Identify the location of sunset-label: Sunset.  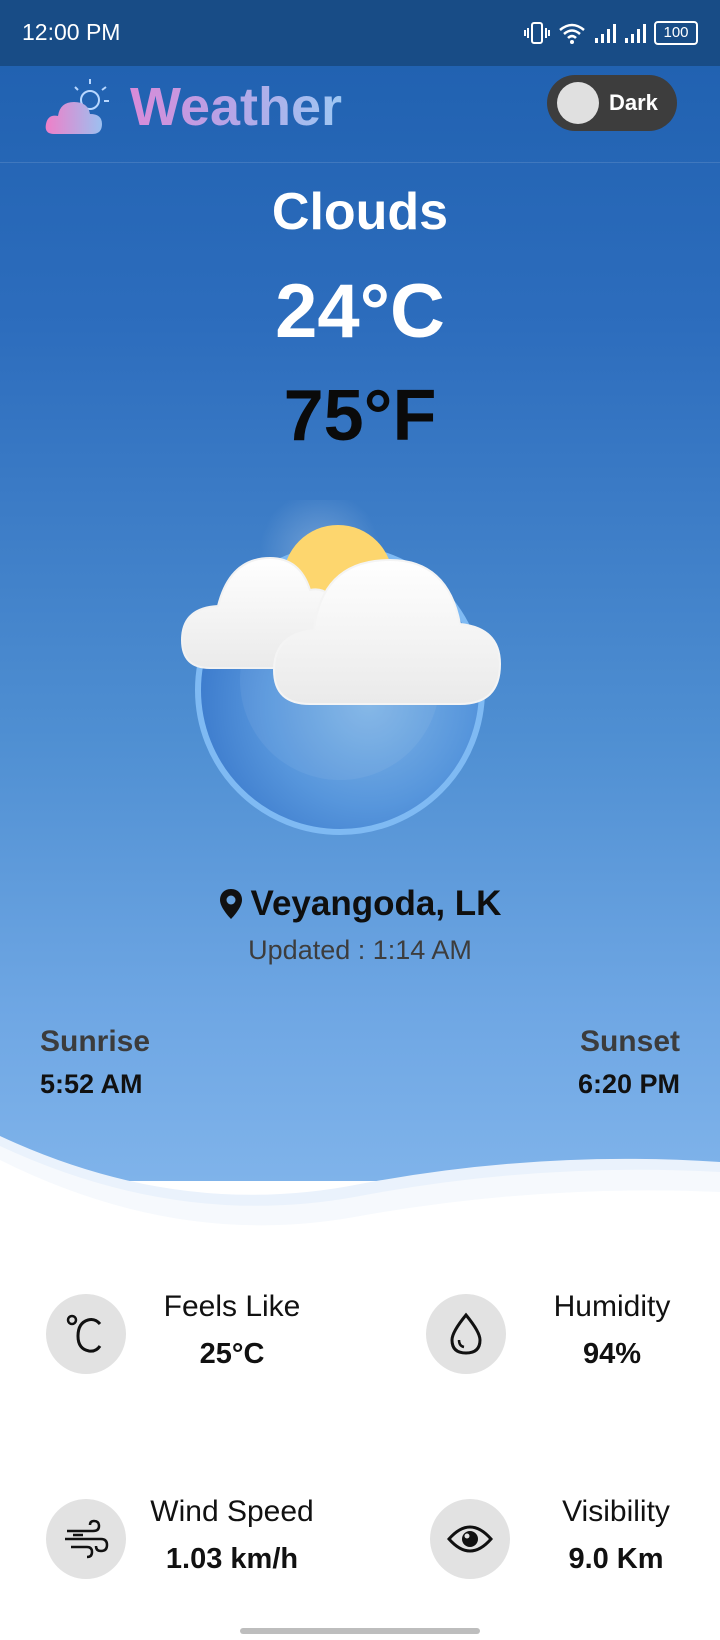
(629, 1041).